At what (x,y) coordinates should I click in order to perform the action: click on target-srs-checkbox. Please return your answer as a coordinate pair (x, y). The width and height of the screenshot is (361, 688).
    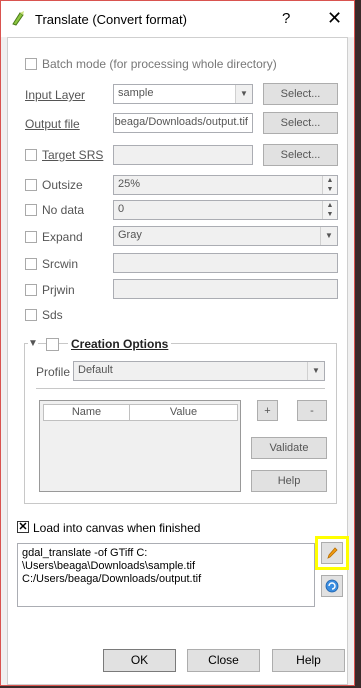
    Looking at the image, I should click on (31, 155).